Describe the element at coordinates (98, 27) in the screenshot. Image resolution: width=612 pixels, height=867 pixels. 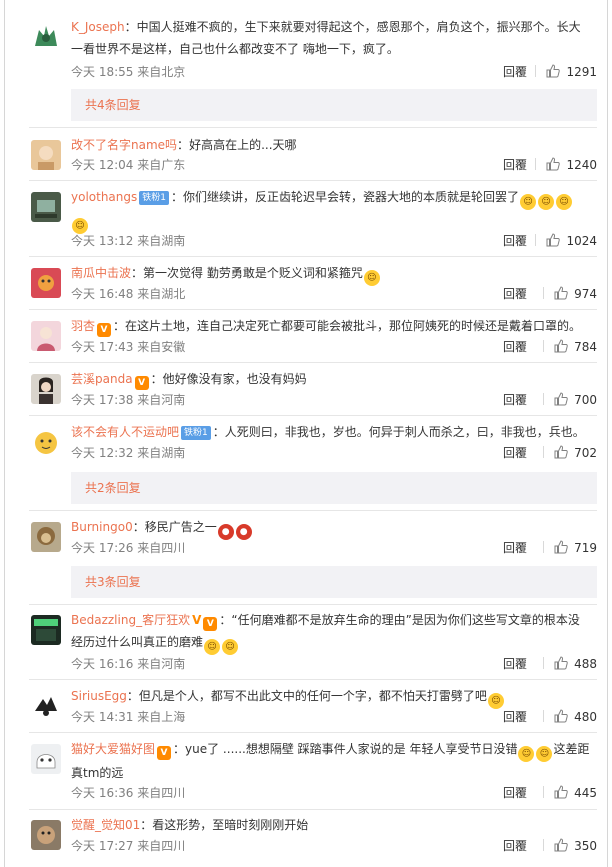
I see `comment-username: K_Joseph` at that location.